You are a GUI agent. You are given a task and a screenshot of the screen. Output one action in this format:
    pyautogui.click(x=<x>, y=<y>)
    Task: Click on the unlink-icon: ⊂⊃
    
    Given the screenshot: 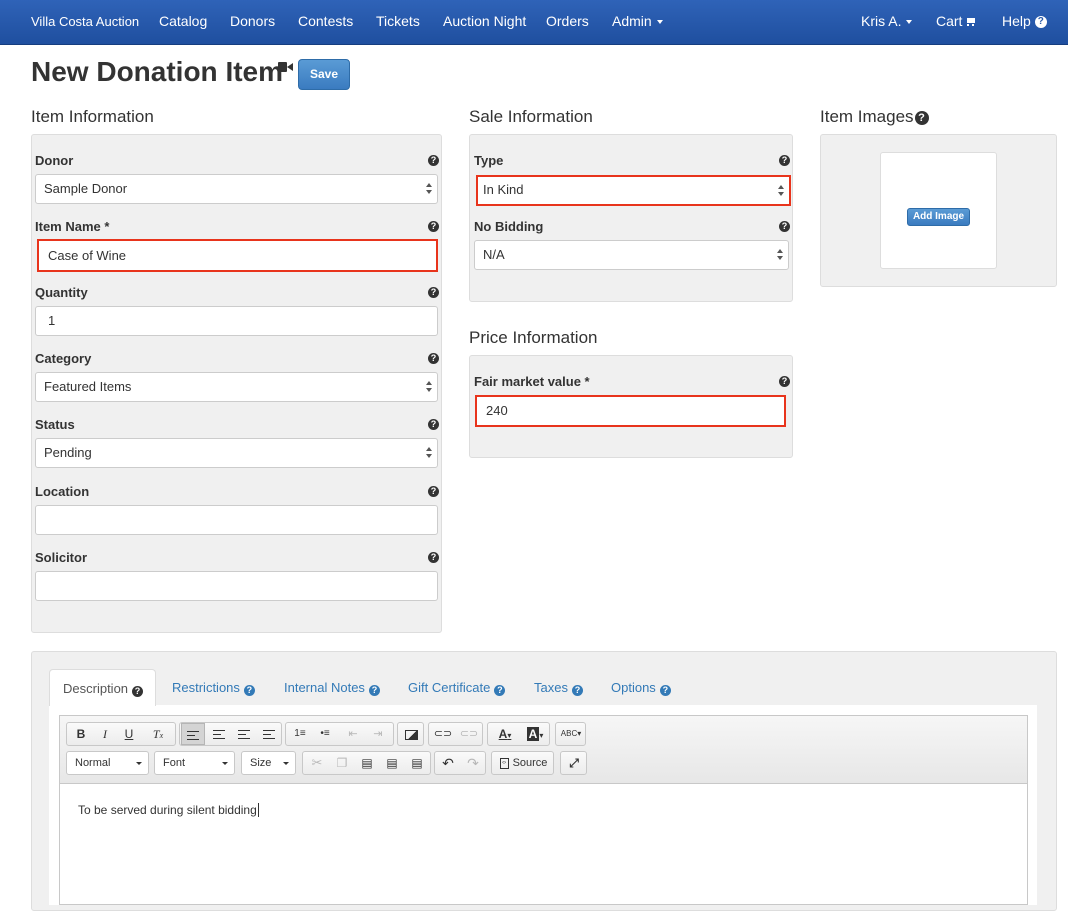 What is the action you would take?
    pyautogui.click(x=469, y=734)
    